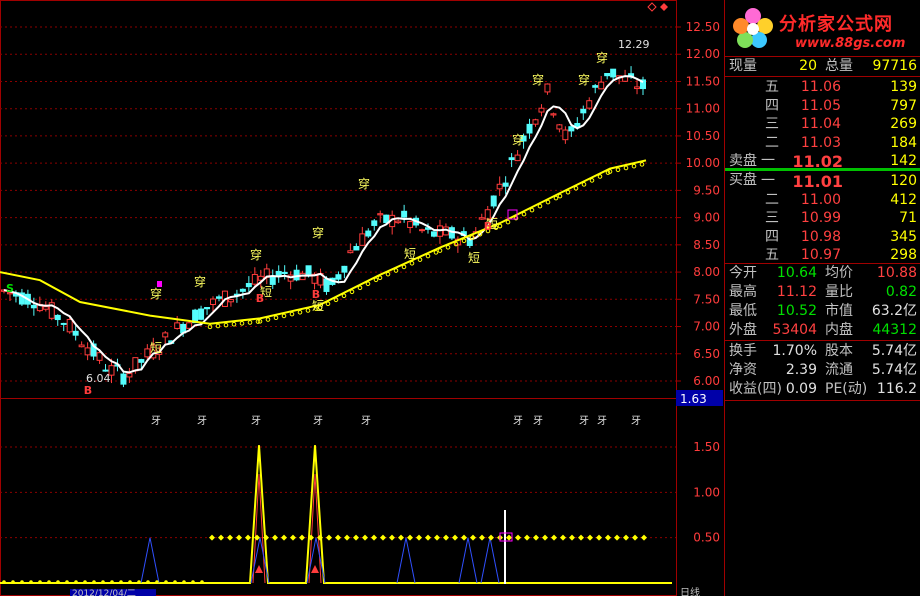 The width and height of the screenshot is (920, 596). What do you see at coordinates (706, 492) in the screenshot?
I see `indicator-tick-label: 1.00` at bounding box center [706, 492].